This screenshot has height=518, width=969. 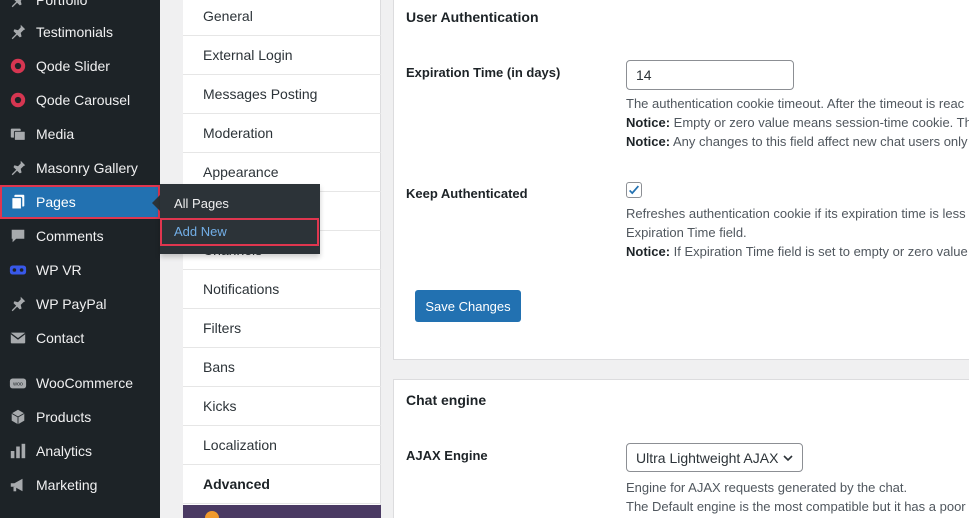 I want to click on tab-general: General, so click(x=282, y=18).